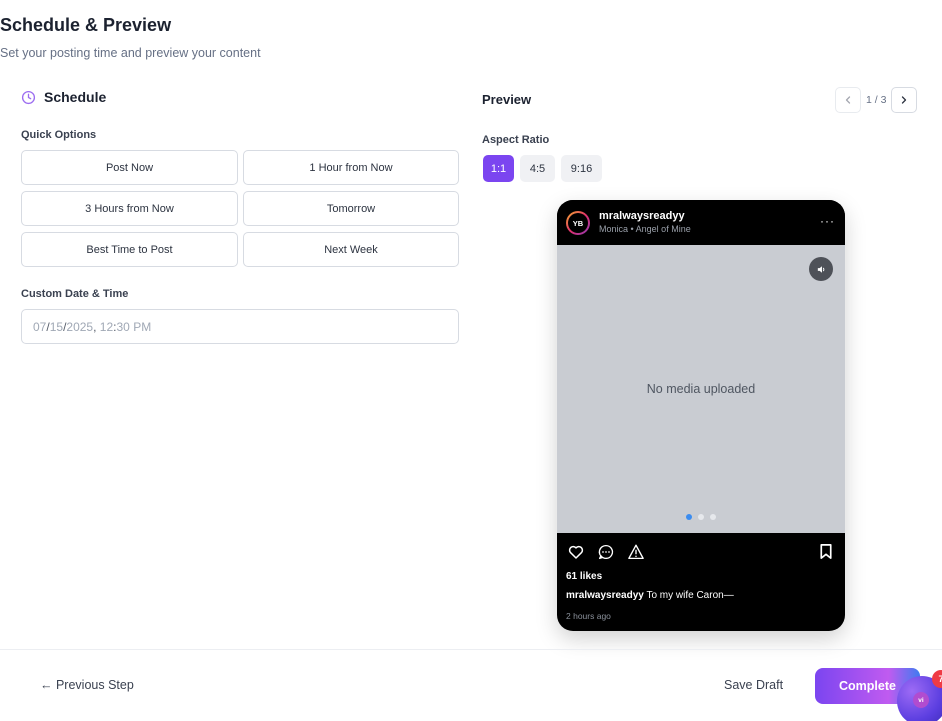 This screenshot has height=721, width=942. Describe the element at coordinates (869, 100) in the screenshot. I see `pager-current: 1` at that location.